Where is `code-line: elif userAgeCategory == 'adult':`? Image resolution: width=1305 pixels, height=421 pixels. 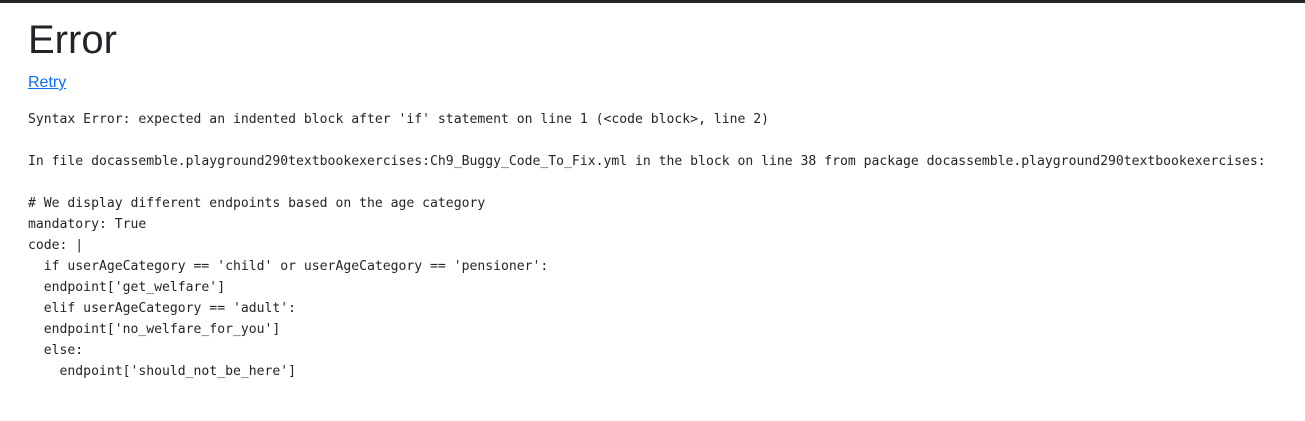
code-line: elif userAgeCategory == 'adult': is located at coordinates (162, 308).